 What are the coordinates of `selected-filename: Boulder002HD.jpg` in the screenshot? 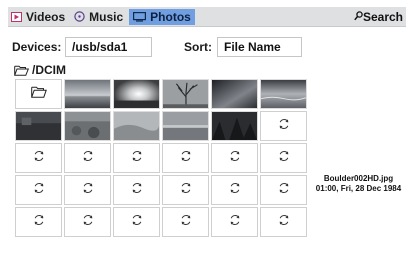 It's located at (358, 178).